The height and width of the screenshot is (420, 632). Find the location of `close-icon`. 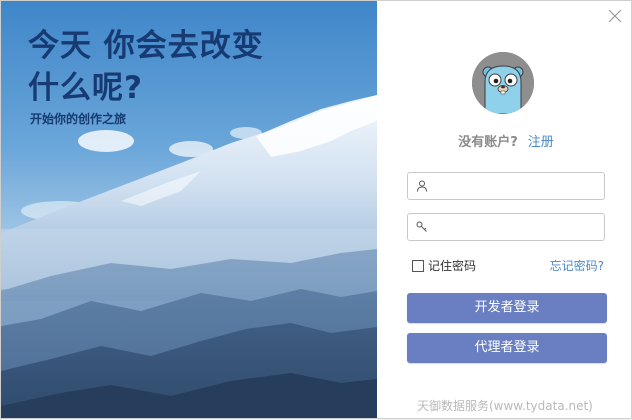

close-icon is located at coordinates (615, 16).